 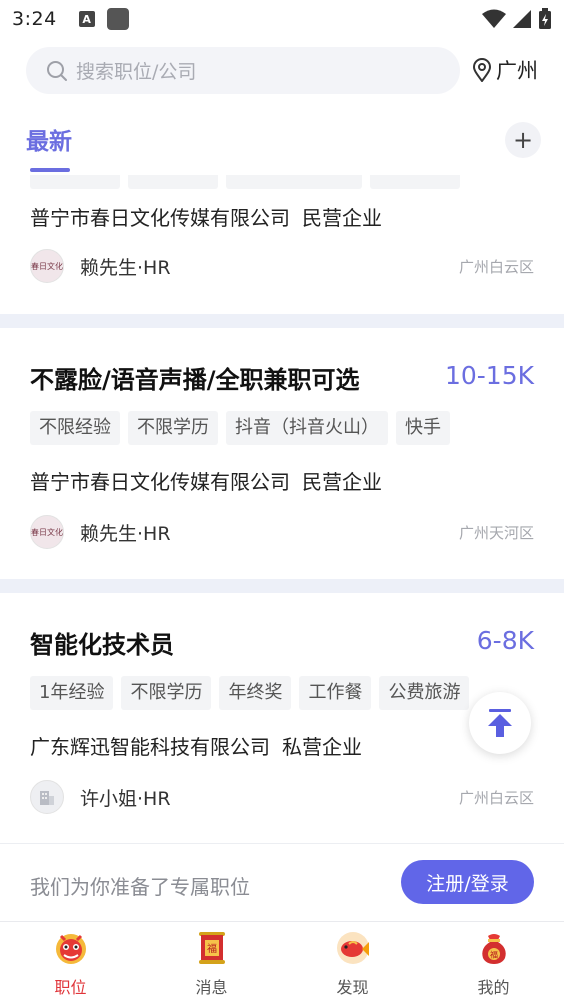 I want to click on job-tag: 年终奖, so click(x=255, y=693).